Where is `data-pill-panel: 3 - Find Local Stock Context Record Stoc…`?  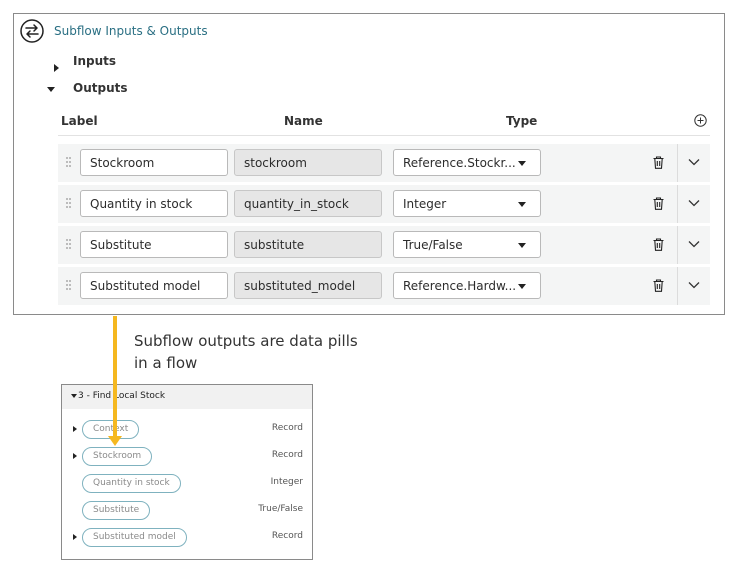
data-pill-panel: 3 - Find Local Stock Context Record Stoc… is located at coordinates (187, 472).